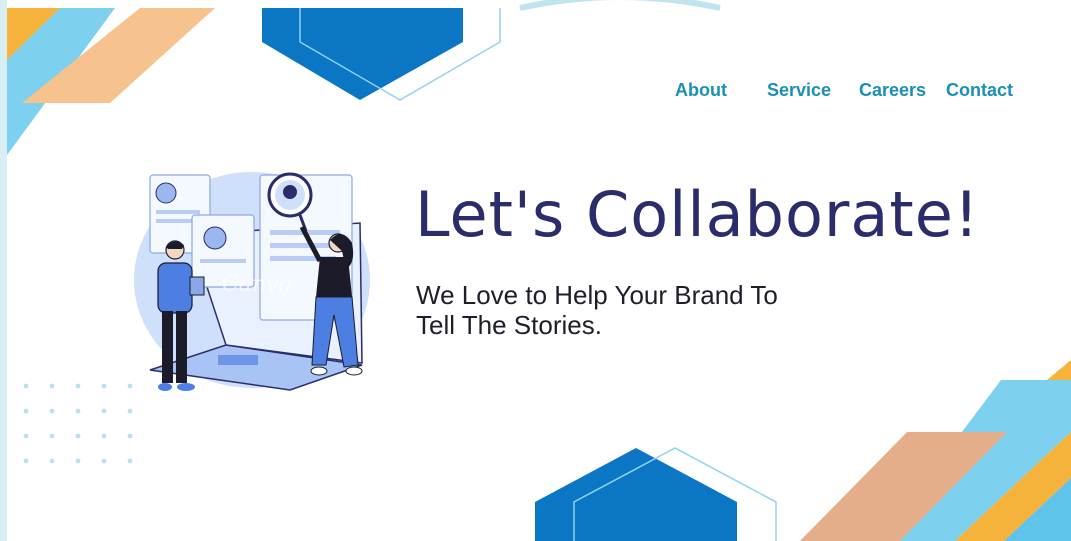 The image size is (1071, 541). I want to click on woman-top, so click(334, 277).